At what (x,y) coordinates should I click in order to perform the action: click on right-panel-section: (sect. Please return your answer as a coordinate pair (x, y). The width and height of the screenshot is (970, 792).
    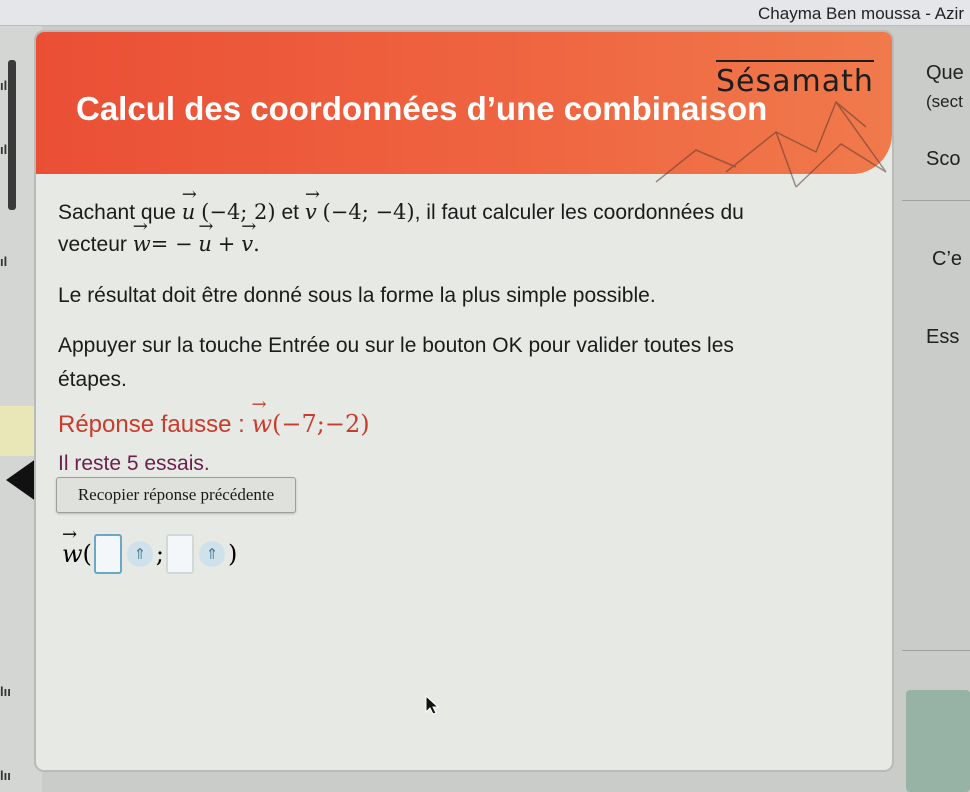
    Looking at the image, I should click on (944, 101).